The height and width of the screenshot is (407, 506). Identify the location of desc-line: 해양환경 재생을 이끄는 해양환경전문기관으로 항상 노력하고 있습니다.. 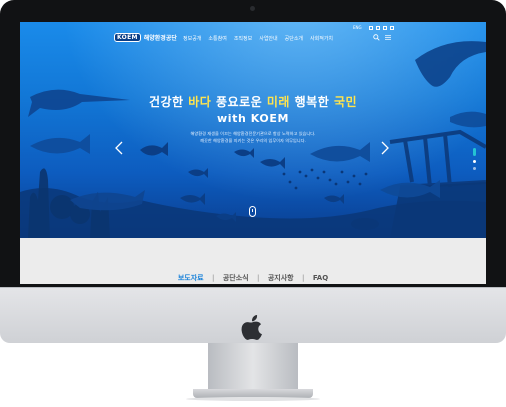
(253, 133).